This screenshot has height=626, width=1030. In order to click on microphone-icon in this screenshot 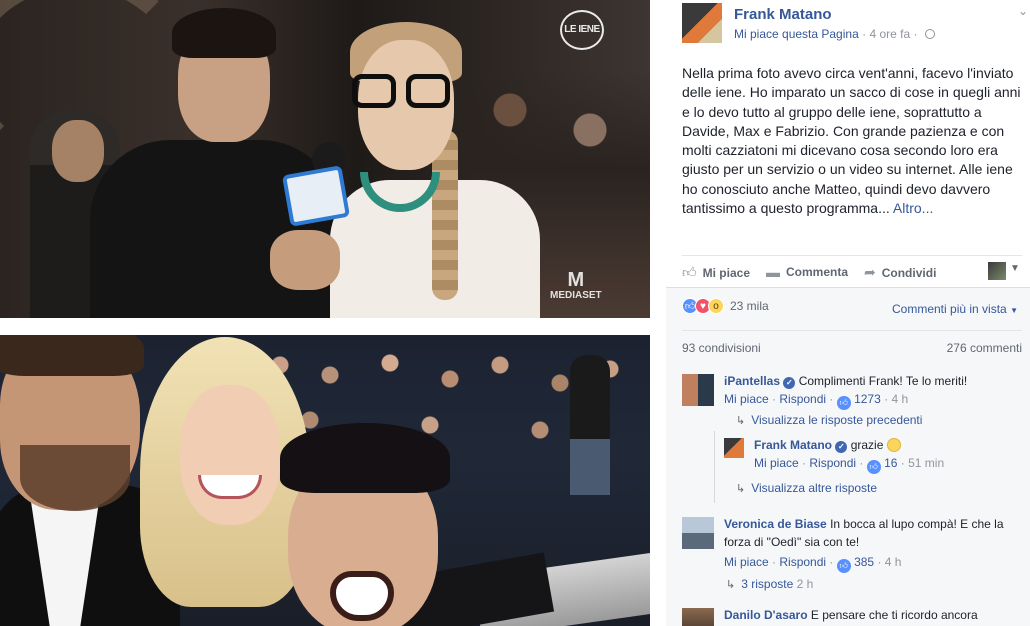, I will do `click(316, 196)`.